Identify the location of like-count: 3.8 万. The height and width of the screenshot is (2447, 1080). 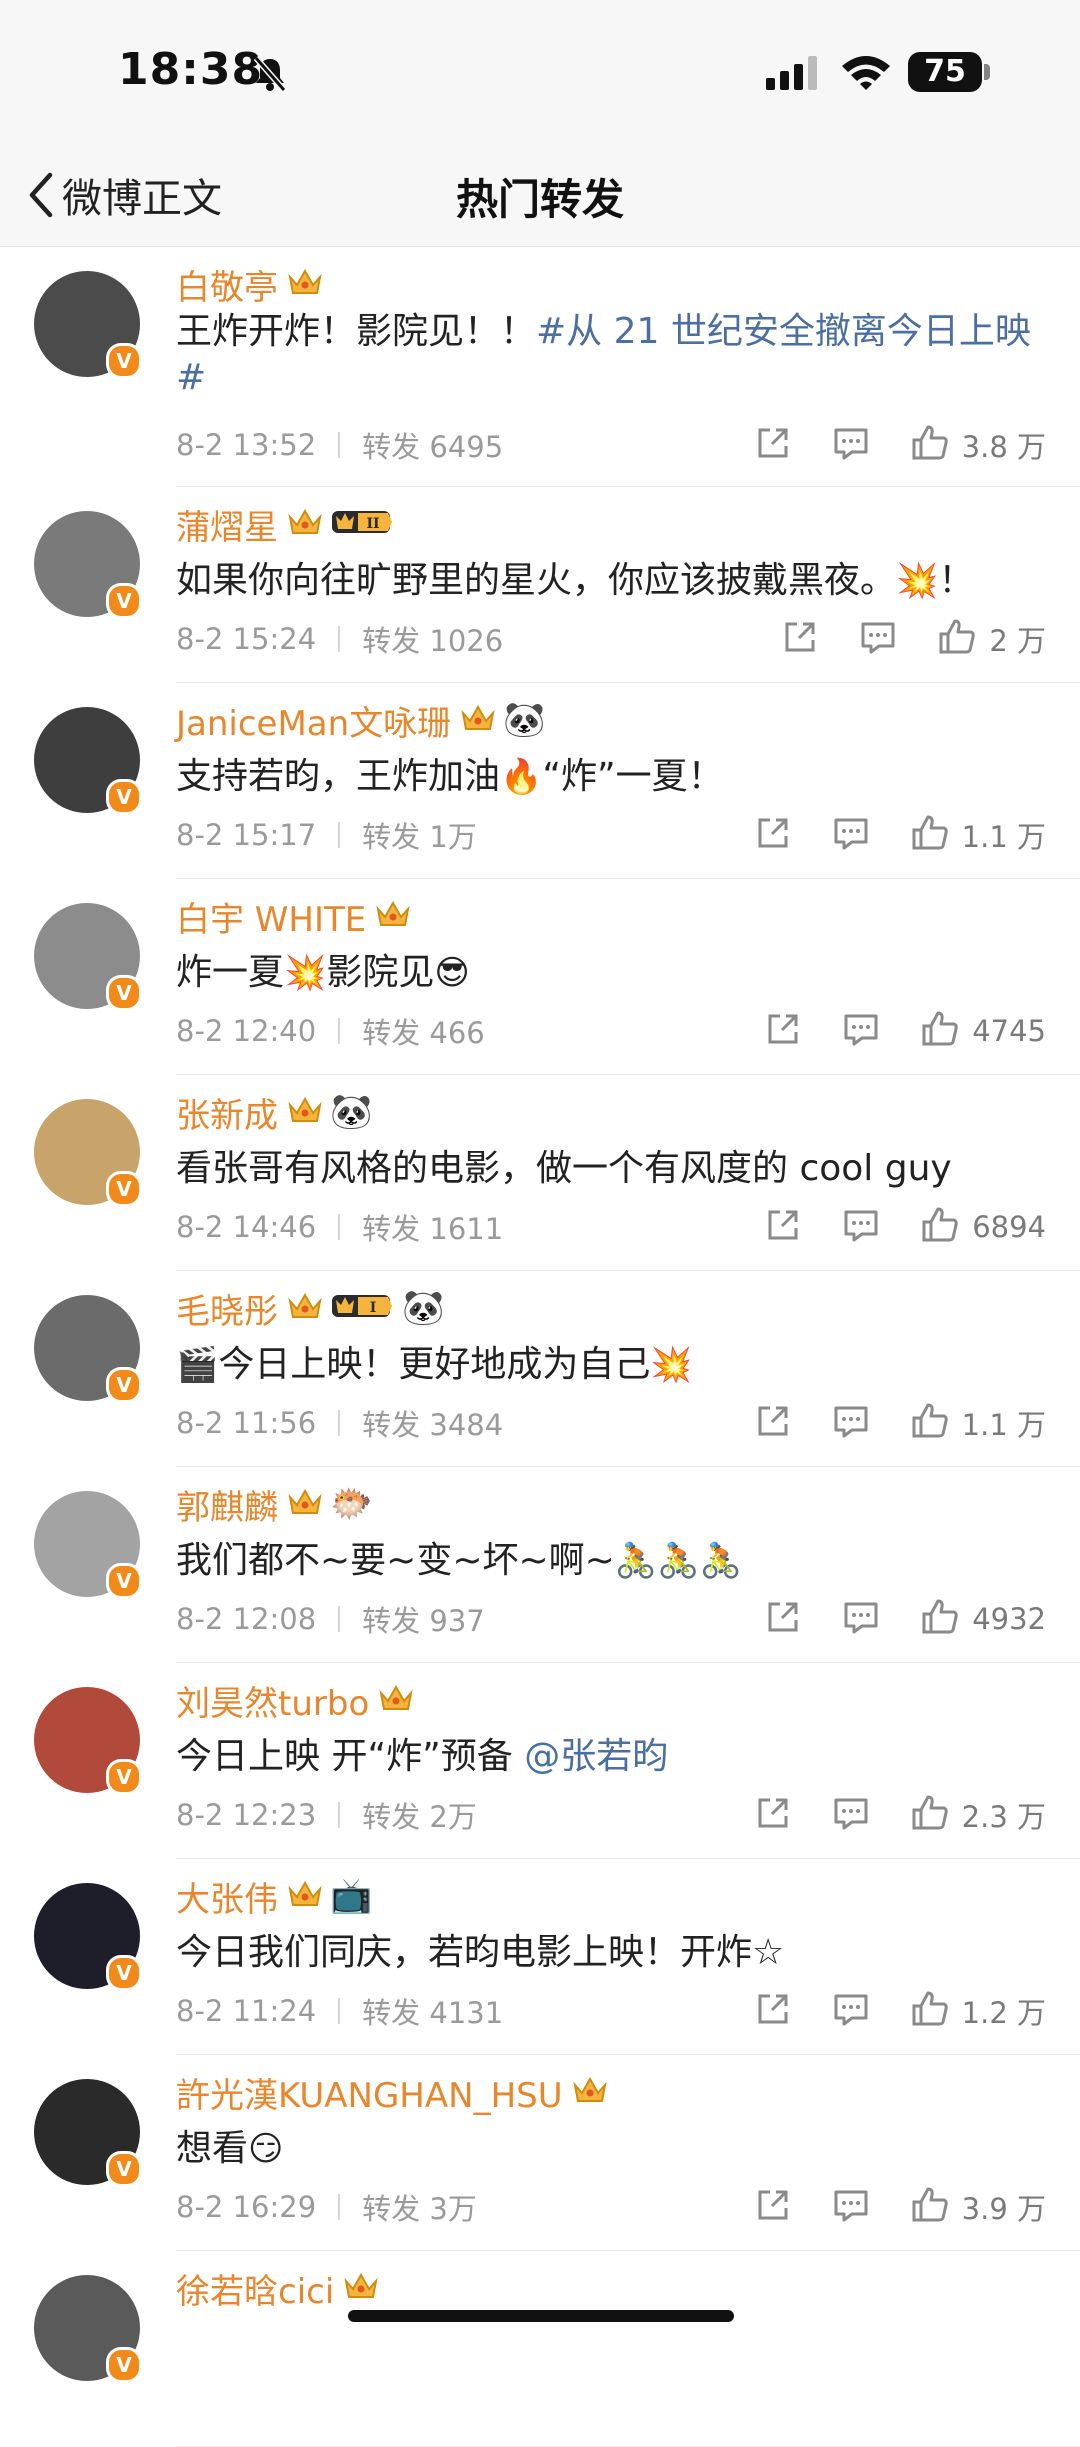
(1003, 447).